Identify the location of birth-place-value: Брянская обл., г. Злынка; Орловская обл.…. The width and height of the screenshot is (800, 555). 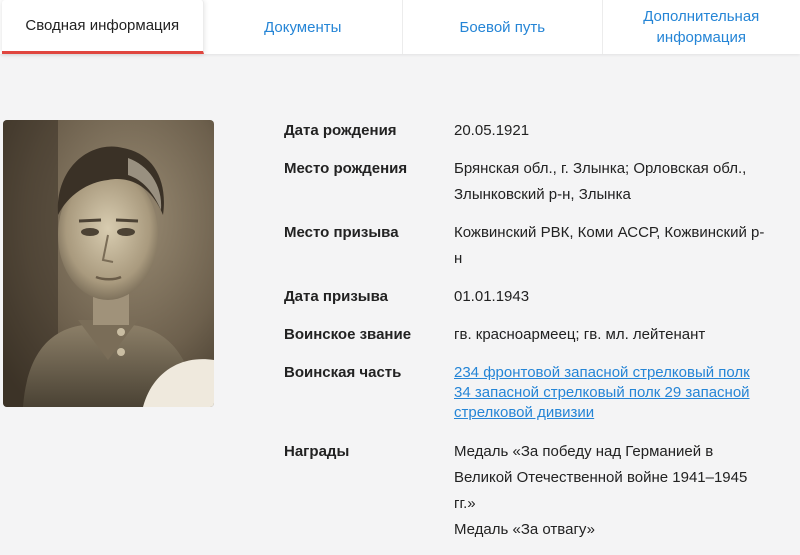
(624, 182).